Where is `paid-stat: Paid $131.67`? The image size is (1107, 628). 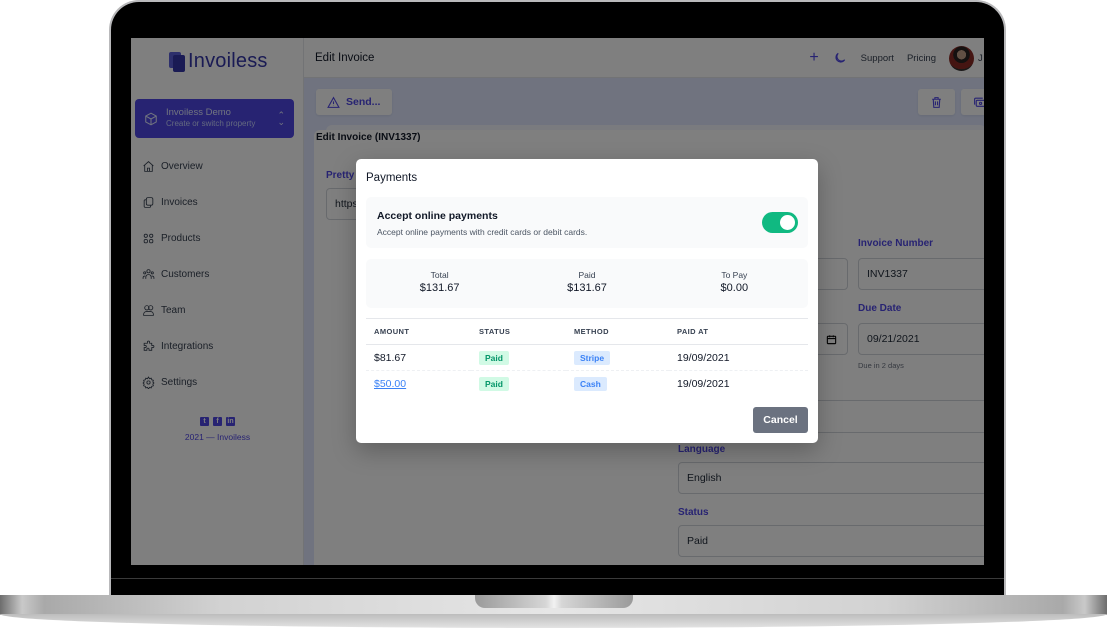 paid-stat: Paid $131.67 is located at coordinates (586, 283).